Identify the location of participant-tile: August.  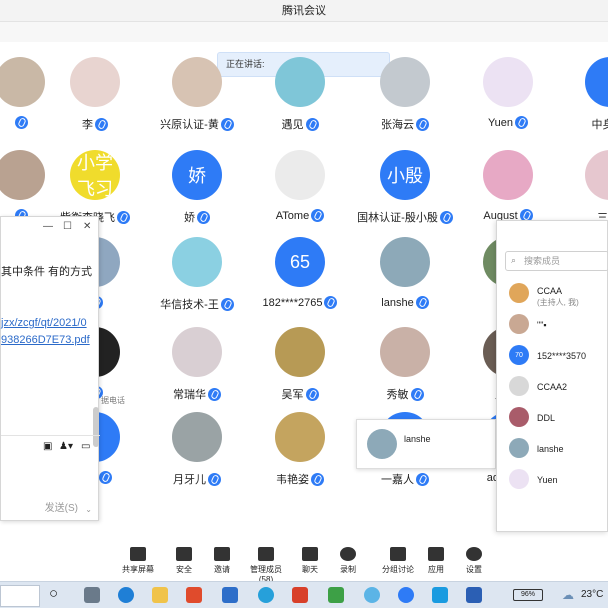
(508, 186).